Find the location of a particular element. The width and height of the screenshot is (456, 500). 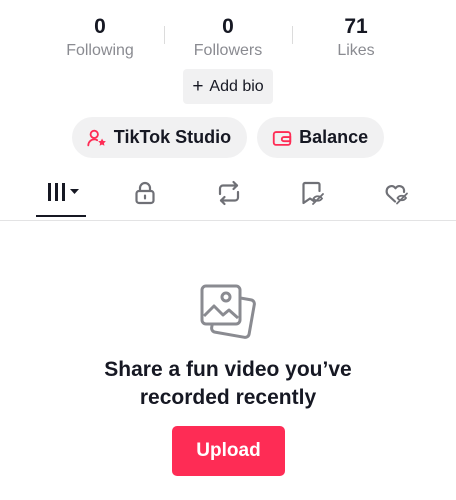

repost-icon is located at coordinates (229, 193).